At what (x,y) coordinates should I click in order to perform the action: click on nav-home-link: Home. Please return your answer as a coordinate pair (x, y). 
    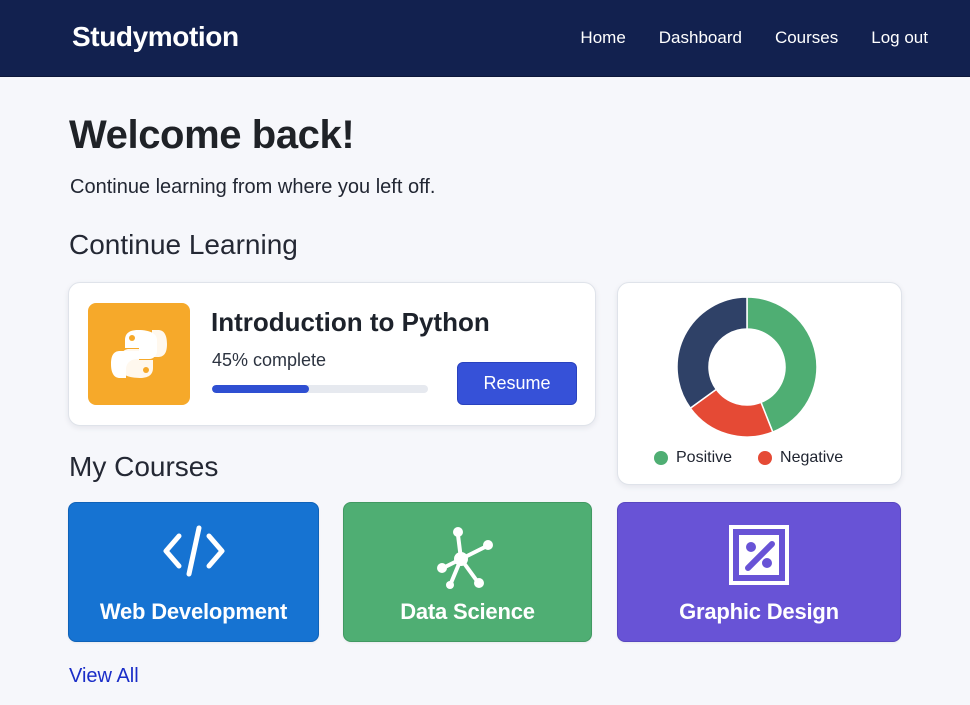
    Looking at the image, I should click on (602, 38).